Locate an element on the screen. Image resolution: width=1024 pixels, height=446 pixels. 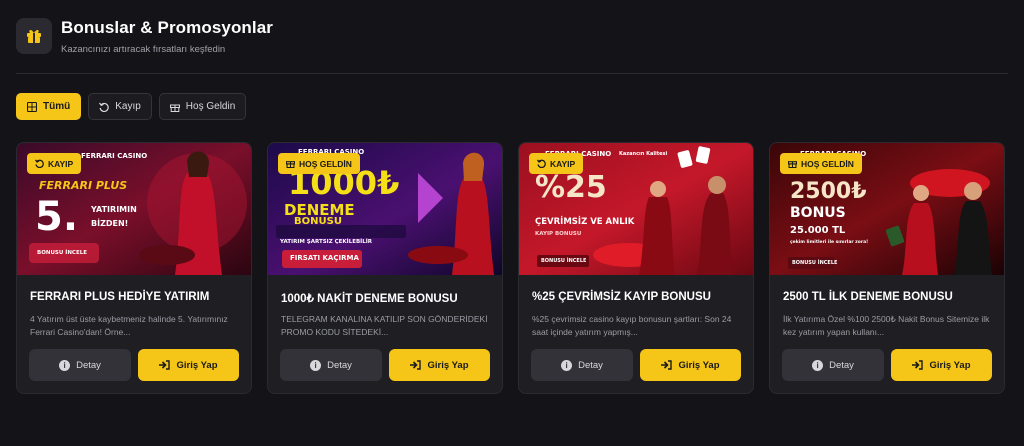
banner-line2: BONUSU is located at coordinates (318, 221).